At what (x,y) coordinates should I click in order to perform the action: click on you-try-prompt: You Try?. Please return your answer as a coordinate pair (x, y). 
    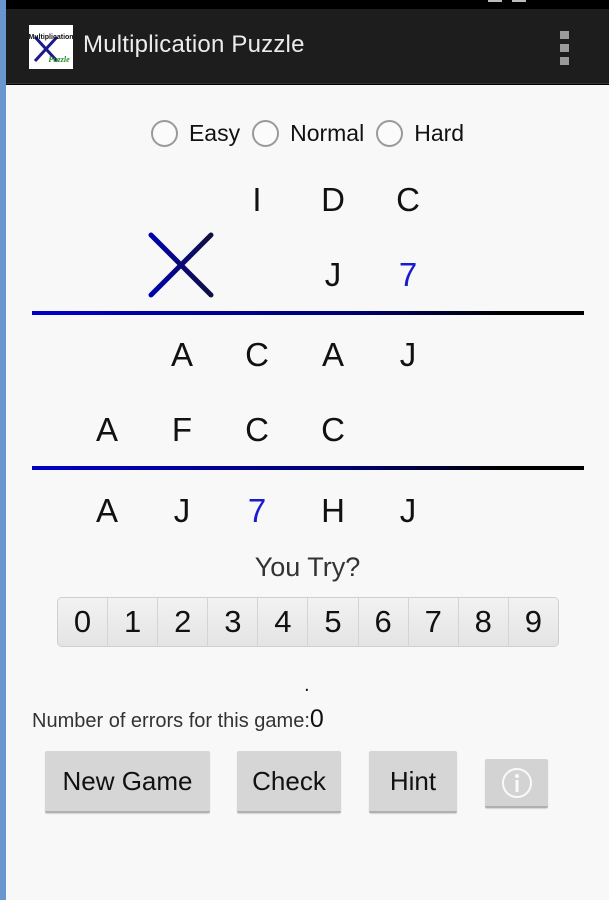
    Looking at the image, I should click on (307, 567).